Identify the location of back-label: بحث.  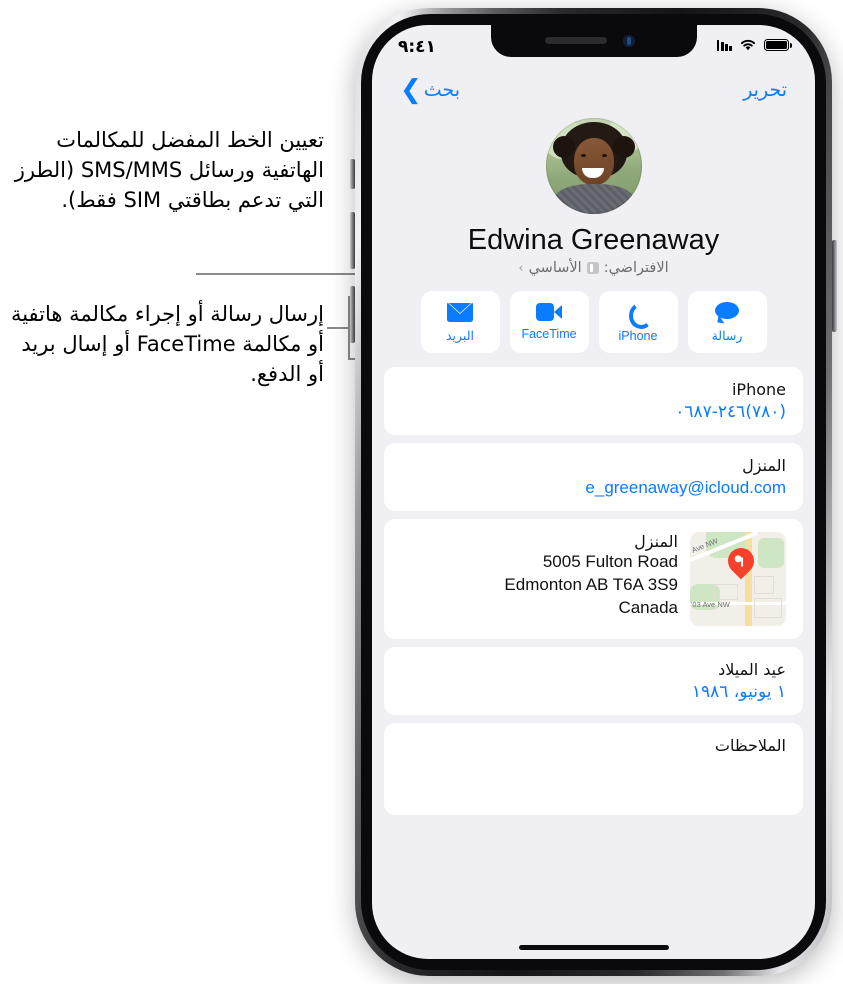
(442, 90).